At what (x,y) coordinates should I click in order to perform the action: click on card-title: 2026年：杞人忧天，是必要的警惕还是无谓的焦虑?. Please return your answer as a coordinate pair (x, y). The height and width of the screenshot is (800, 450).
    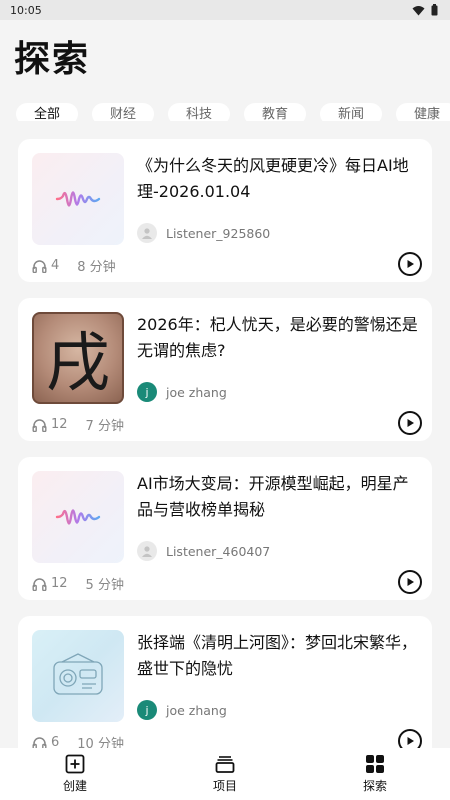
    Looking at the image, I should click on (277, 337).